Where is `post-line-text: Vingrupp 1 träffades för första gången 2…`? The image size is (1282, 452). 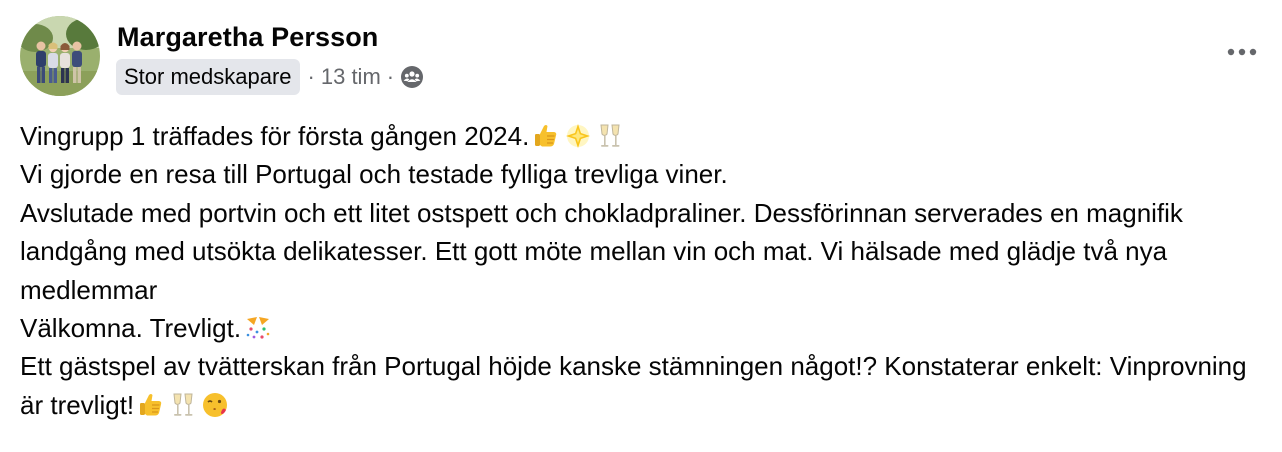 post-line-text: Vingrupp 1 träffades för första gången 2… is located at coordinates (275, 136).